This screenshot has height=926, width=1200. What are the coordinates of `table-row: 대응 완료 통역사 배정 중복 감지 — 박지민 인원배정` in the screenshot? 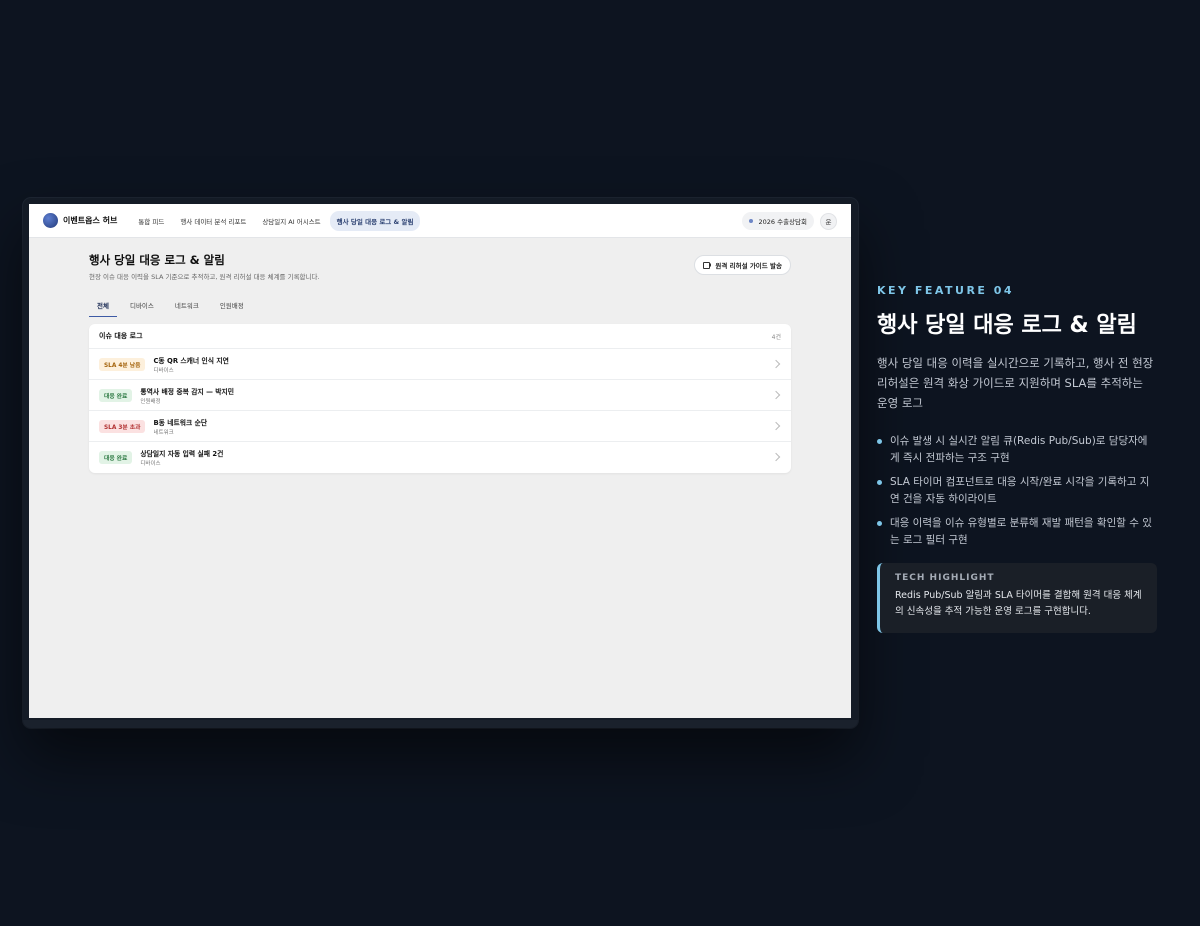 It's located at (440, 395).